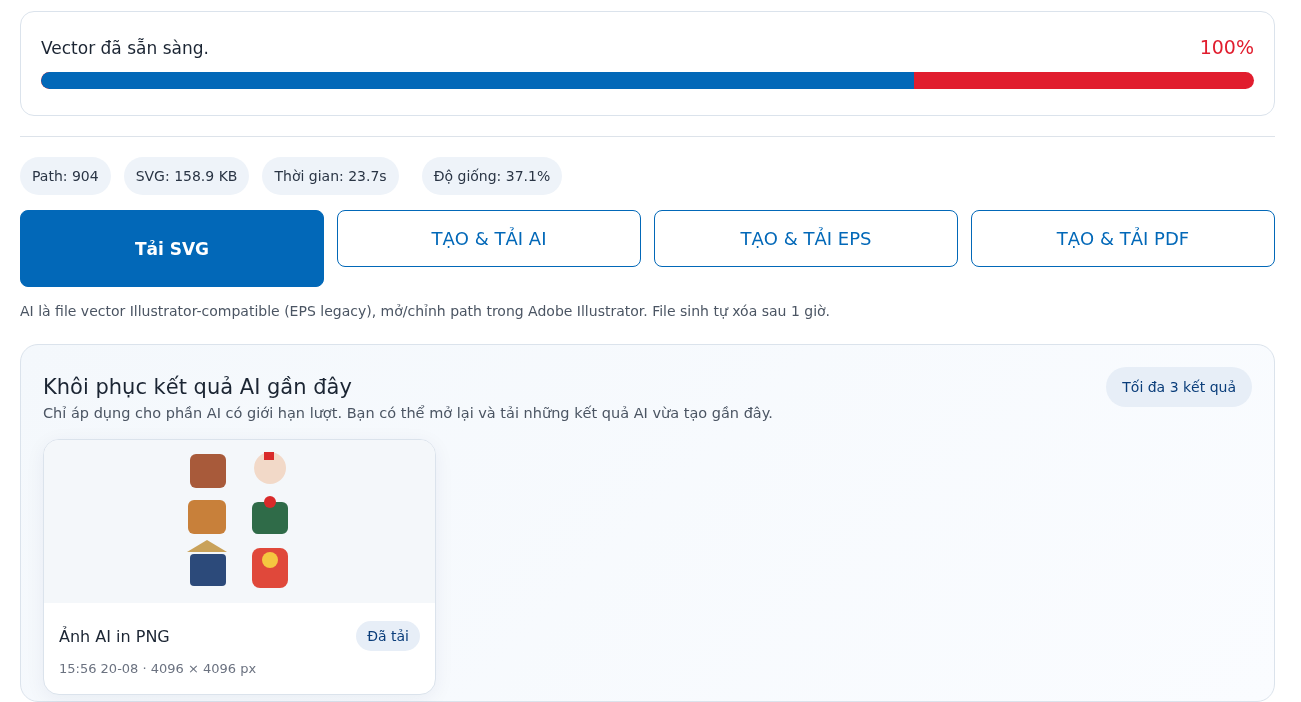 The width and height of the screenshot is (1301, 702). What do you see at coordinates (197, 387) in the screenshot?
I see `section-title: Khôi phục kết quả AI gần đây` at bounding box center [197, 387].